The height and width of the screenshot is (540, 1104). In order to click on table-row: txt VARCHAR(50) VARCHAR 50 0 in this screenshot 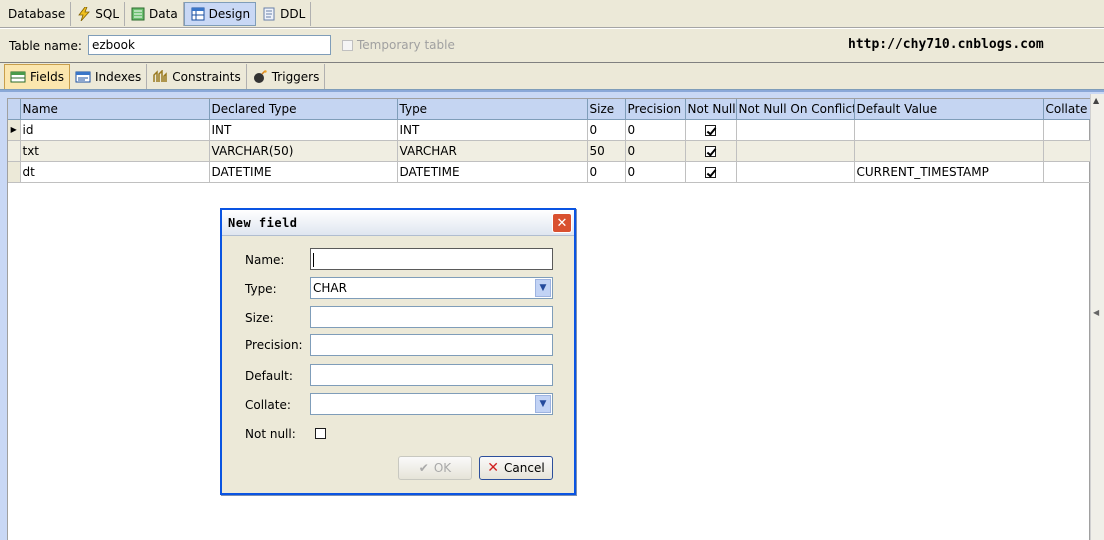, I will do `click(549, 151)`.